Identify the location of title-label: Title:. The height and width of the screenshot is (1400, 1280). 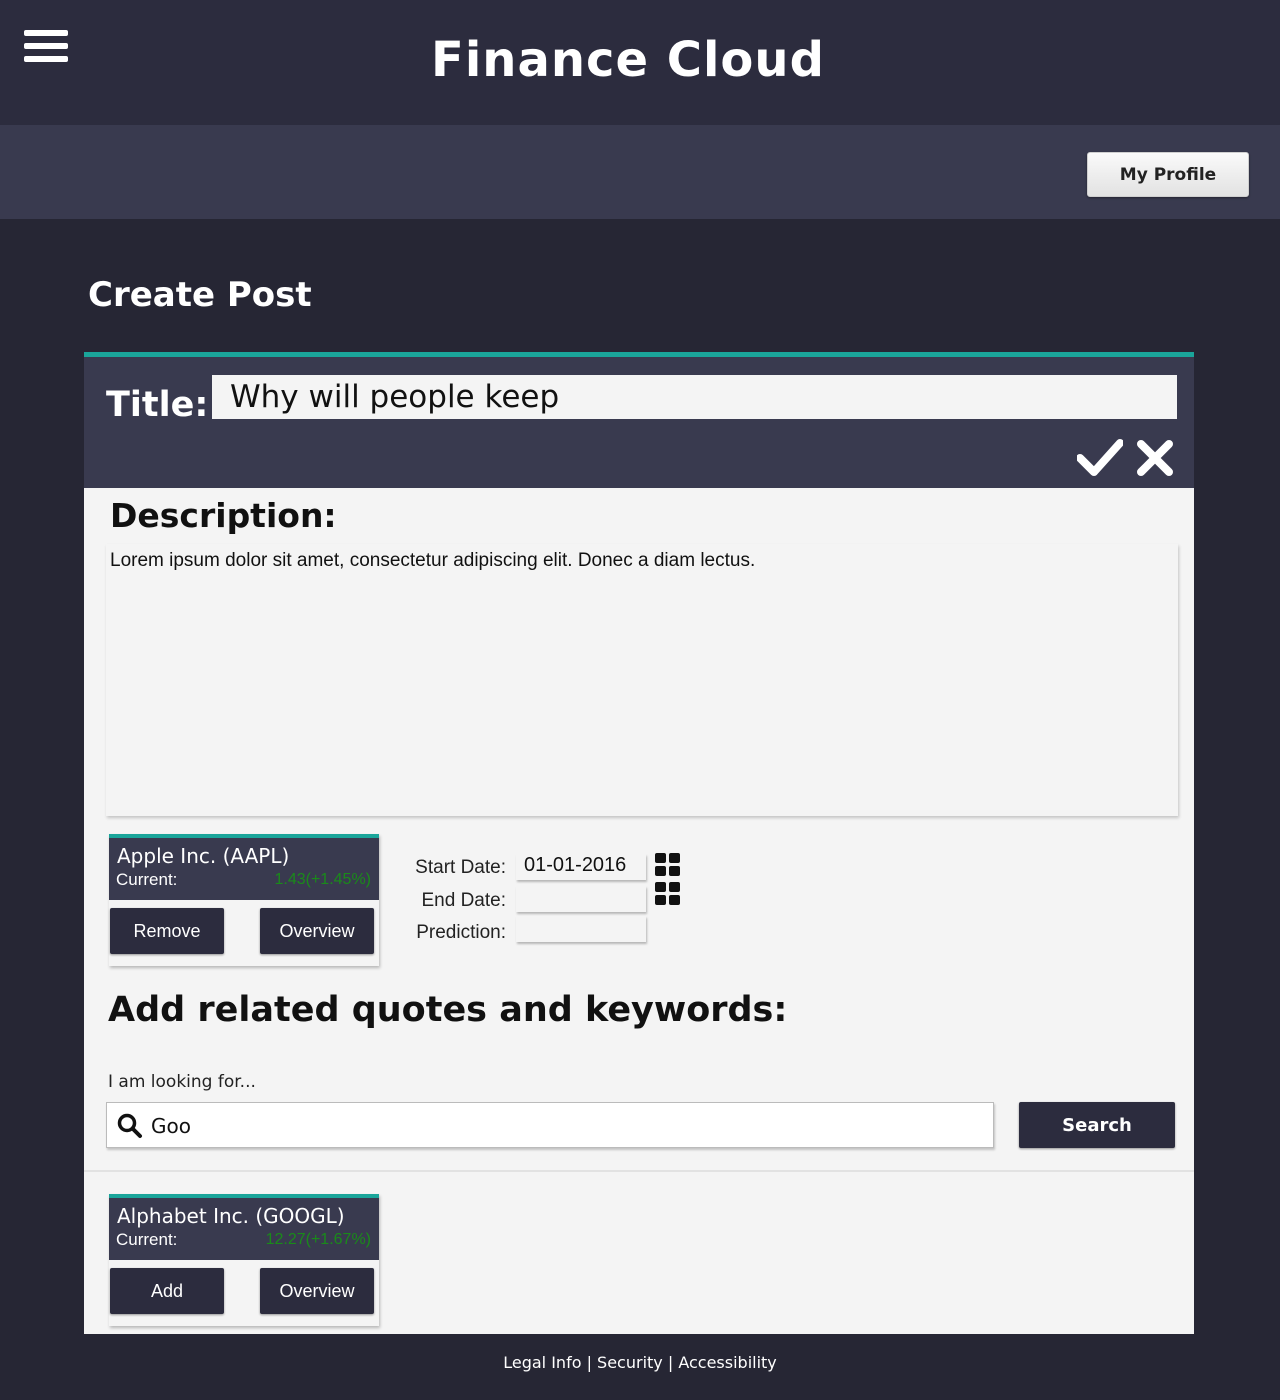
(157, 405).